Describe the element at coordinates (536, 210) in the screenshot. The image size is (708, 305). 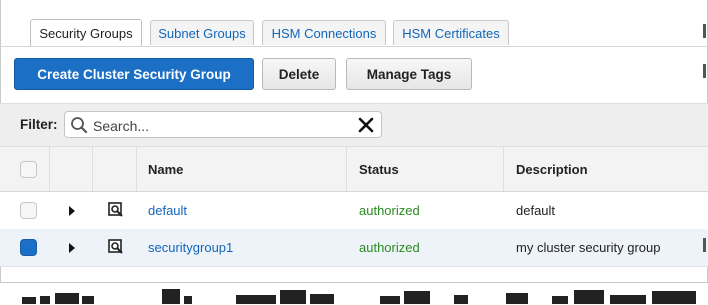
I see `row-description: default` at that location.